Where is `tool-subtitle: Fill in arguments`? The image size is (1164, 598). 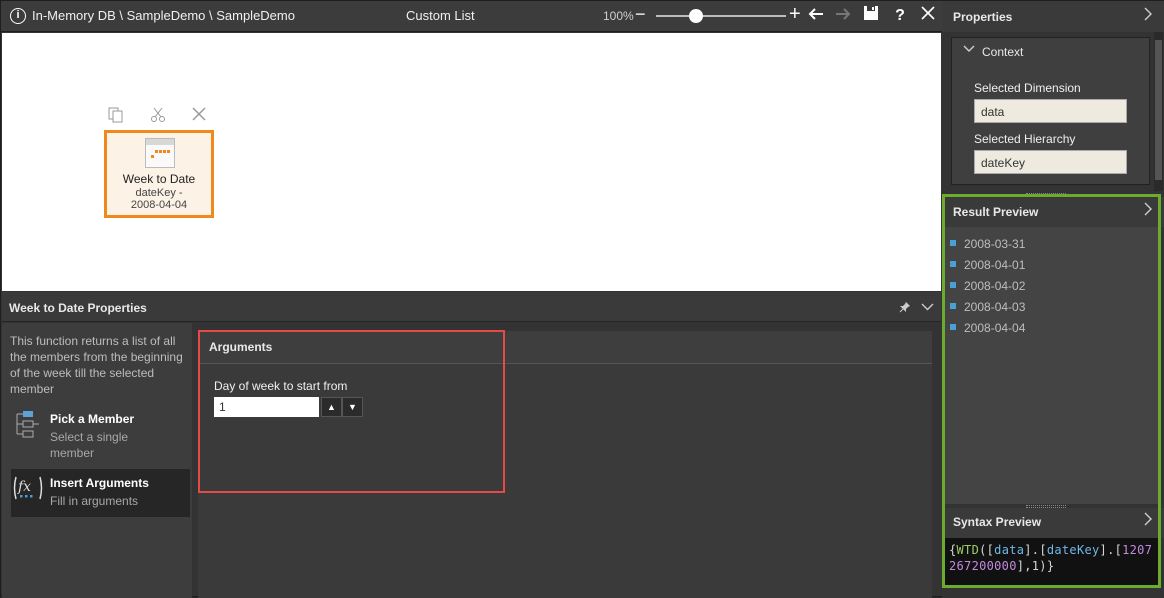 tool-subtitle: Fill in arguments is located at coordinates (94, 501).